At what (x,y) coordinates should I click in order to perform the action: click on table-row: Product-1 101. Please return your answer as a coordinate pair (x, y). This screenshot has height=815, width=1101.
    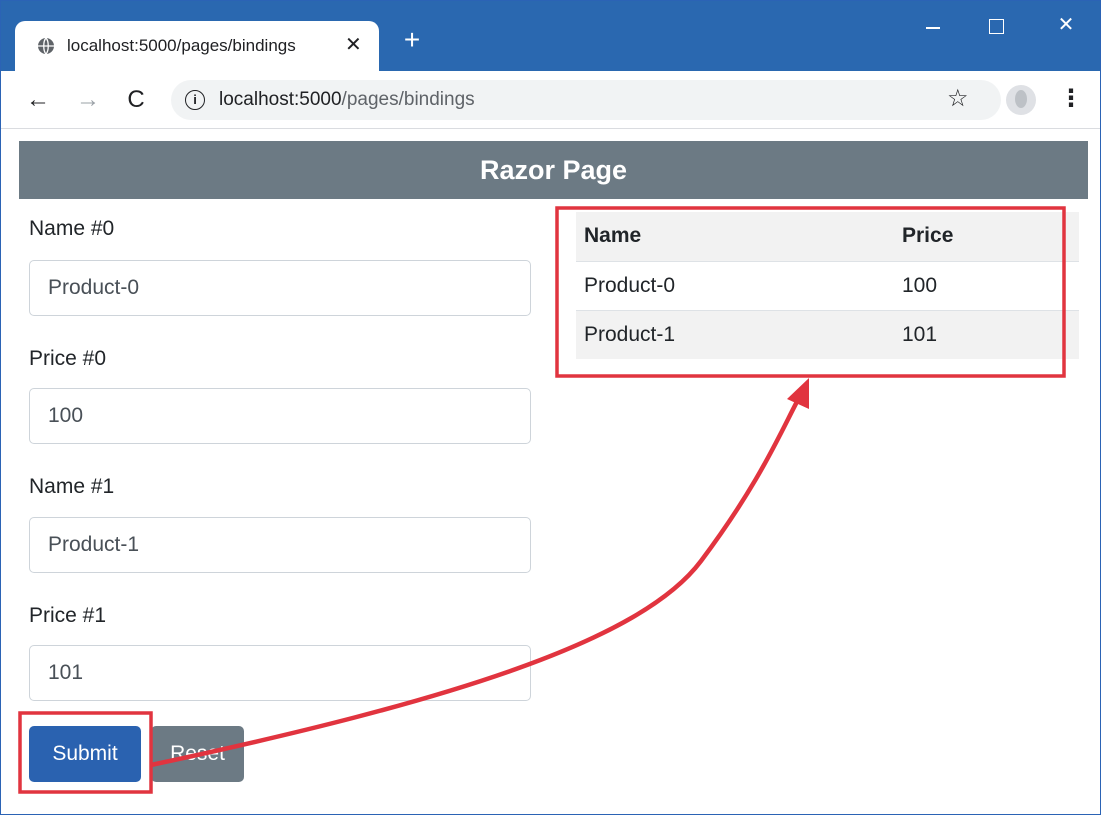
    Looking at the image, I should click on (827, 334).